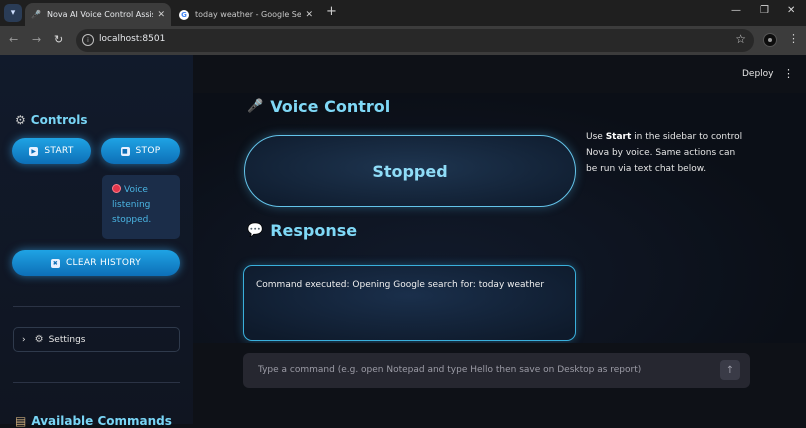 This screenshot has height=428, width=806. What do you see at coordinates (116, 188) in the screenshot?
I see `red-circle-icon` at bounding box center [116, 188].